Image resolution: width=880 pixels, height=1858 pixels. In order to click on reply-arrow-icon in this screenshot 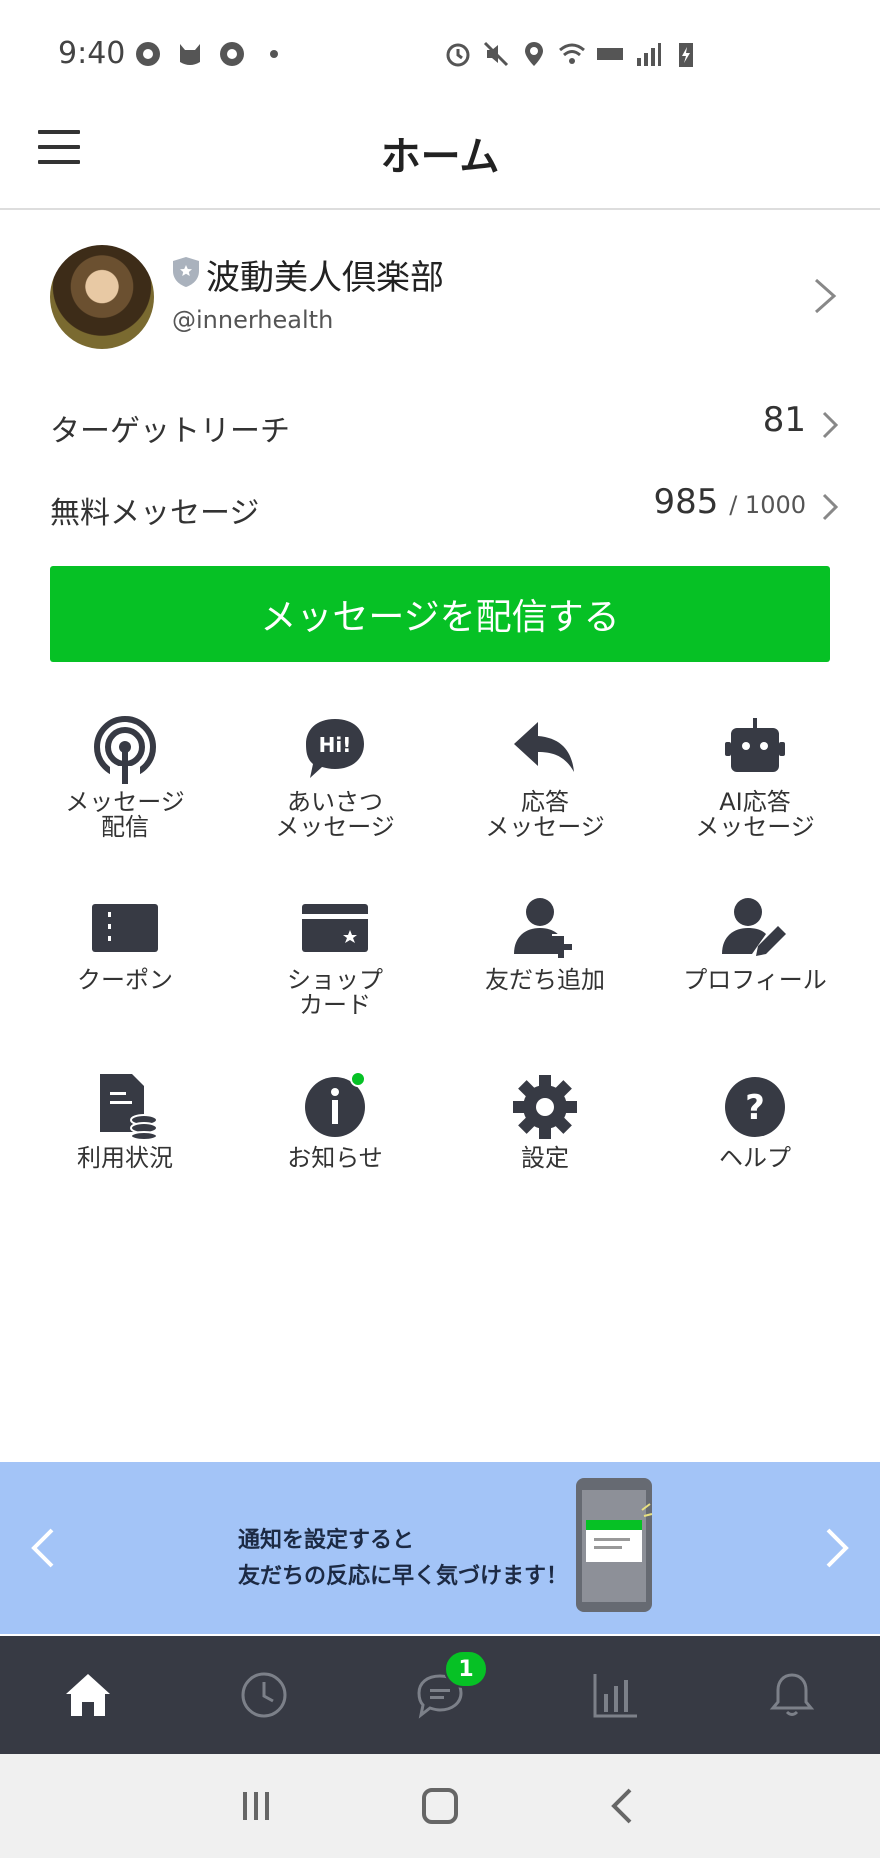, I will do `click(544, 747)`.